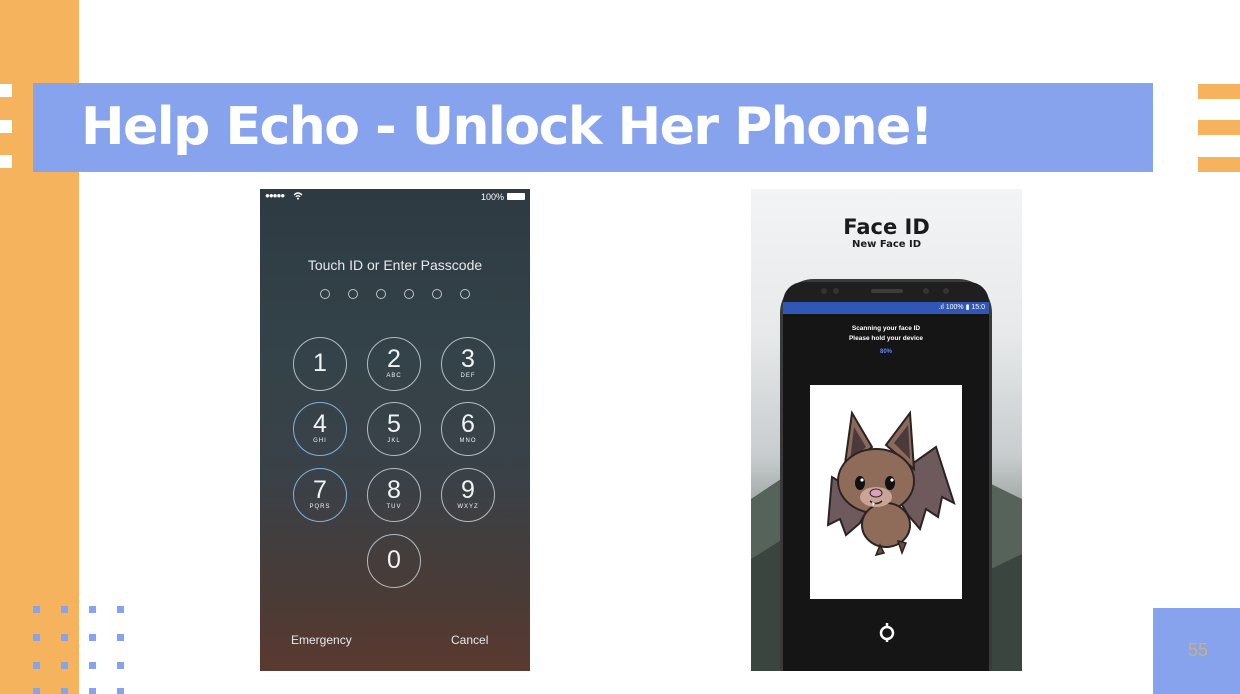 The height and width of the screenshot is (694, 1240). Describe the element at coordinates (394, 376) in the screenshot. I see `key-letters: ABC` at that location.